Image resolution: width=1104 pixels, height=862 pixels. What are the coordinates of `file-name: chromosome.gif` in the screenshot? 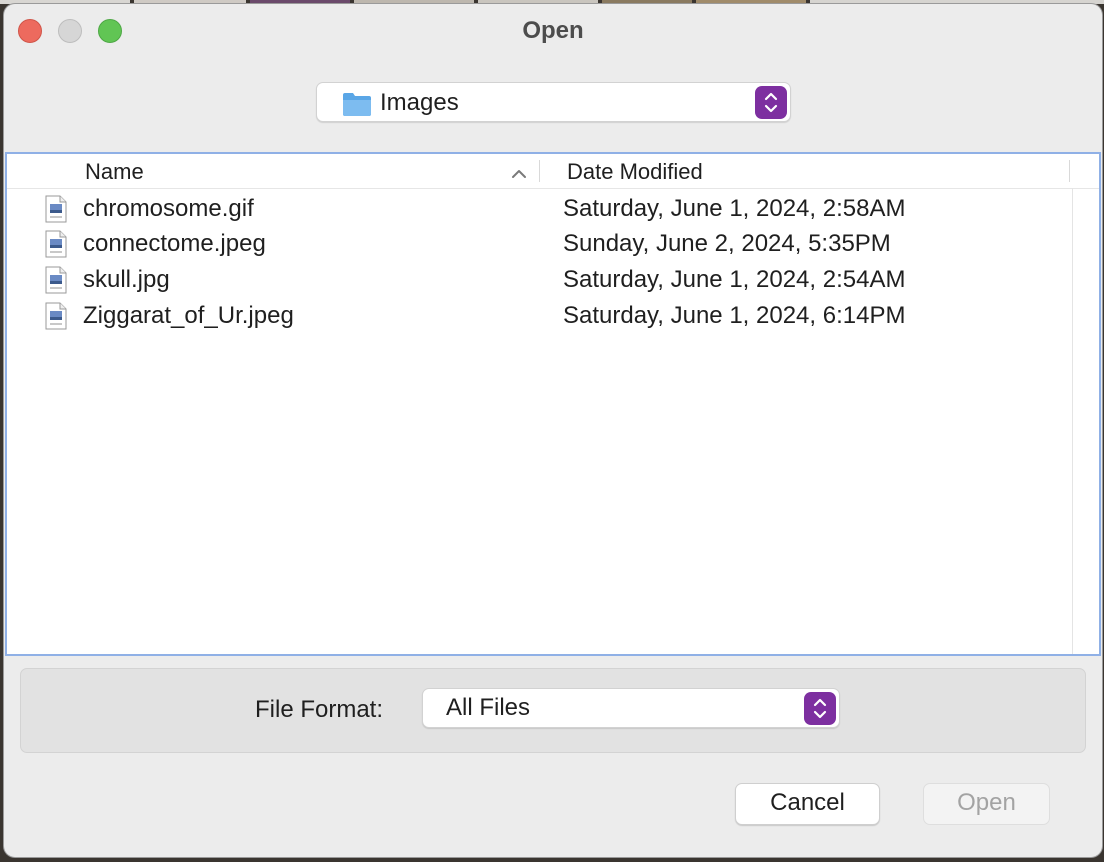 It's located at (168, 208).